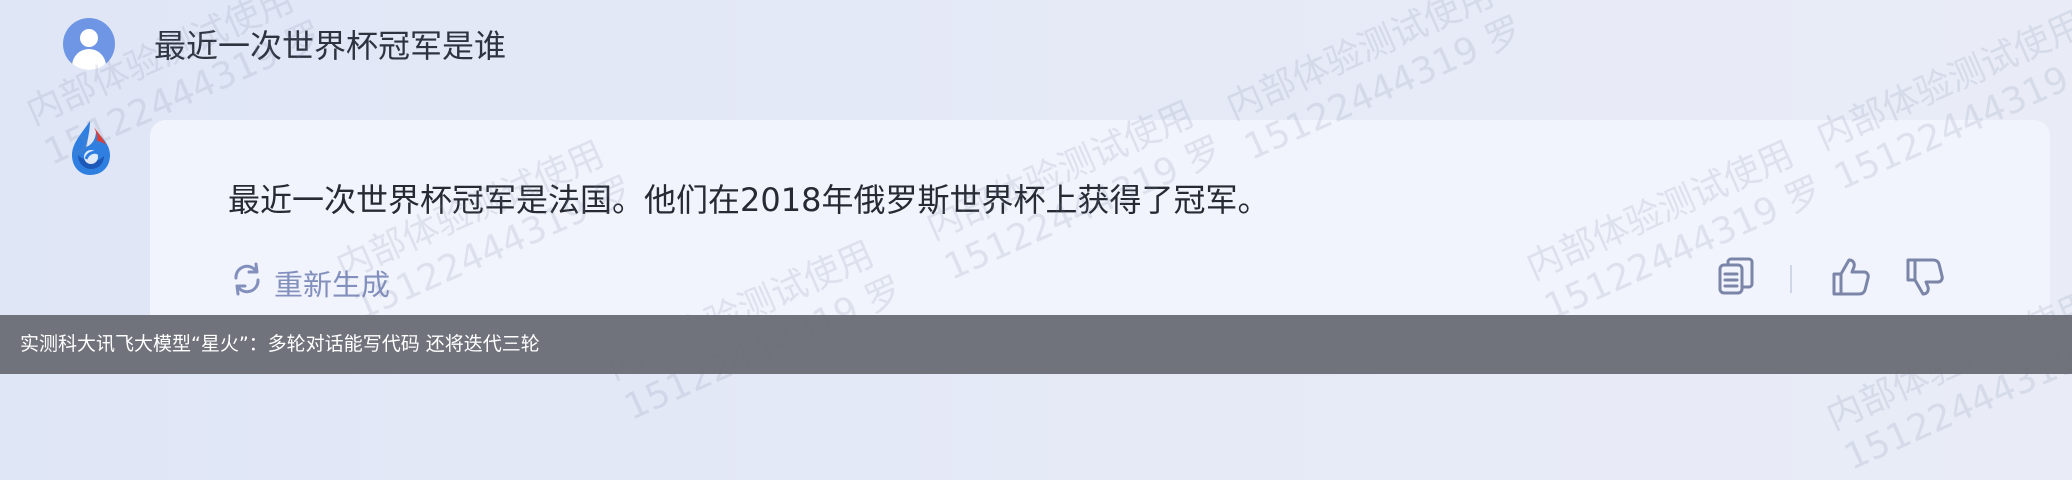 The image size is (2072, 480). What do you see at coordinates (1791, 279) in the screenshot?
I see `divider` at bounding box center [1791, 279].